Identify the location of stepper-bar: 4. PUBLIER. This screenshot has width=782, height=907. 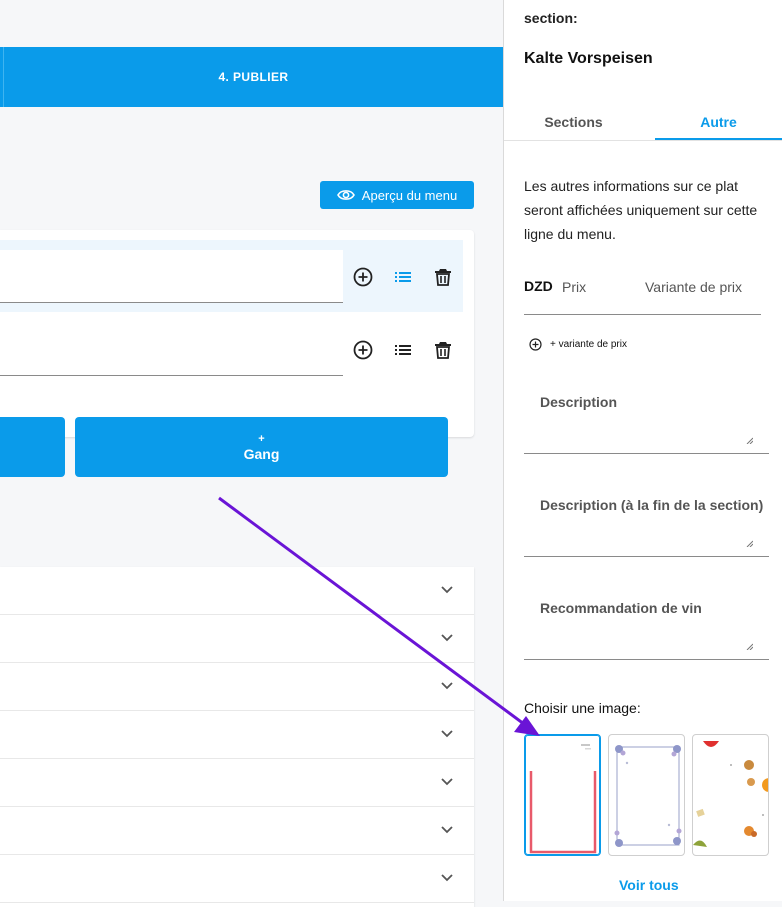
(251, 77).